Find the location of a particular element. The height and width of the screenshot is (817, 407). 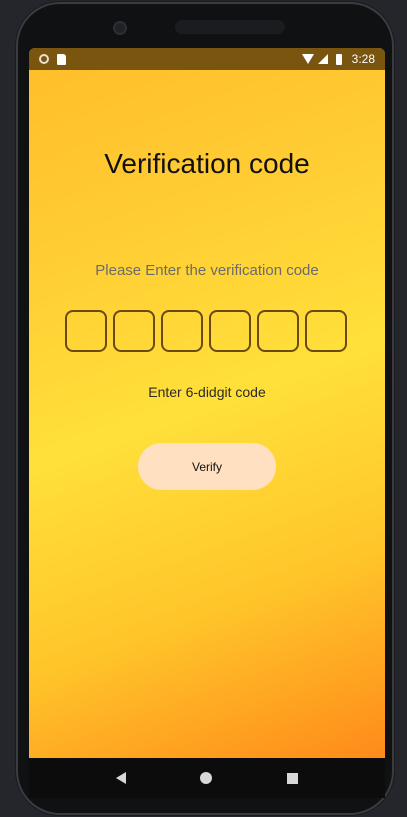

page-title: Verification code is located at coordinates (207, 163).